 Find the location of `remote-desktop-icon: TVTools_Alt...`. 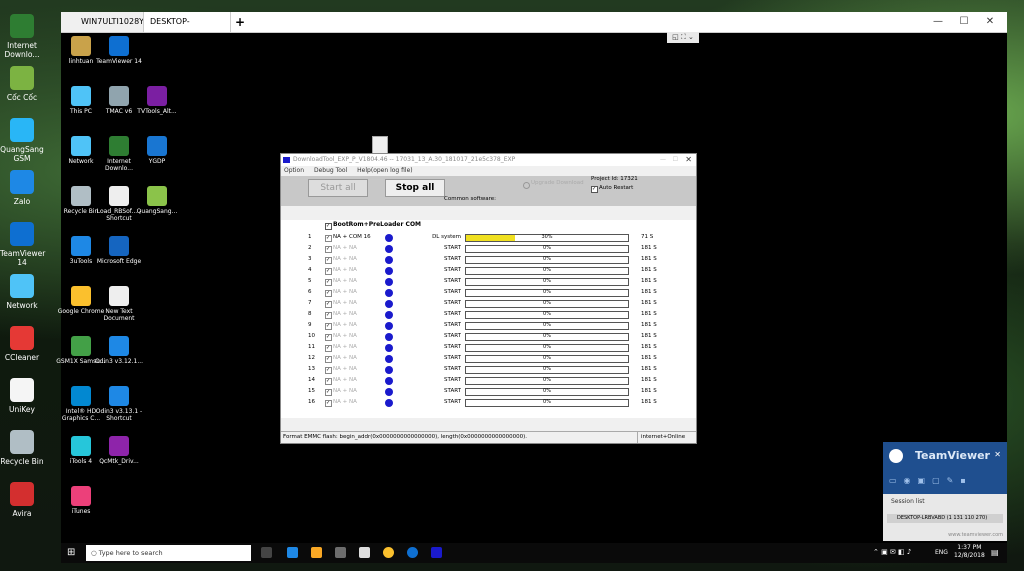

remote-desktop-icon: TVTools_Alt... is located at coordinates (157, 100).